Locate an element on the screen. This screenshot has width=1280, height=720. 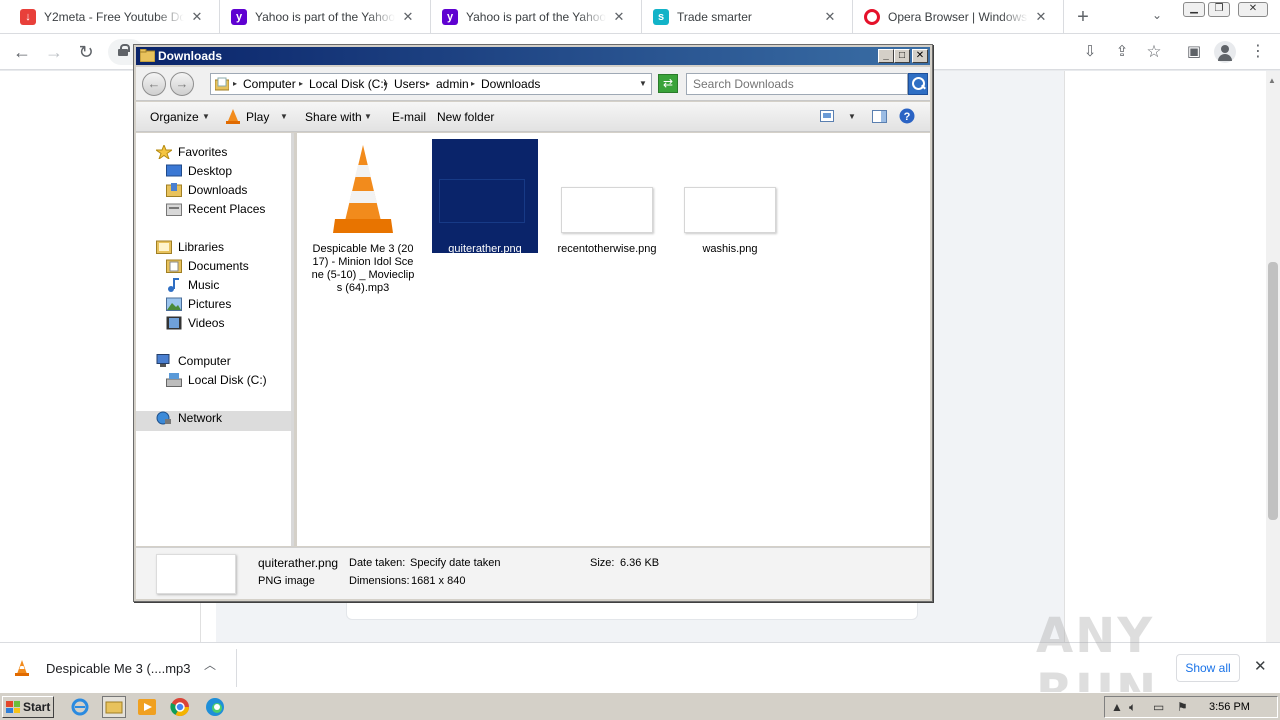
back-nav-button: ← is located at coordinates (154, 84).